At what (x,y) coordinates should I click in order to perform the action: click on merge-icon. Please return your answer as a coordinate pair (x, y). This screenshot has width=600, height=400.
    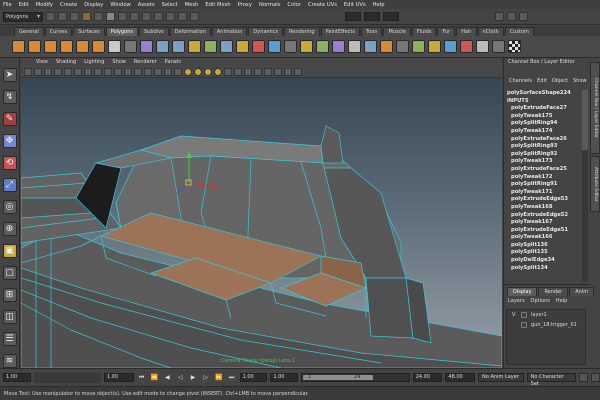
    Looking at the image, I should click on (354, 46).